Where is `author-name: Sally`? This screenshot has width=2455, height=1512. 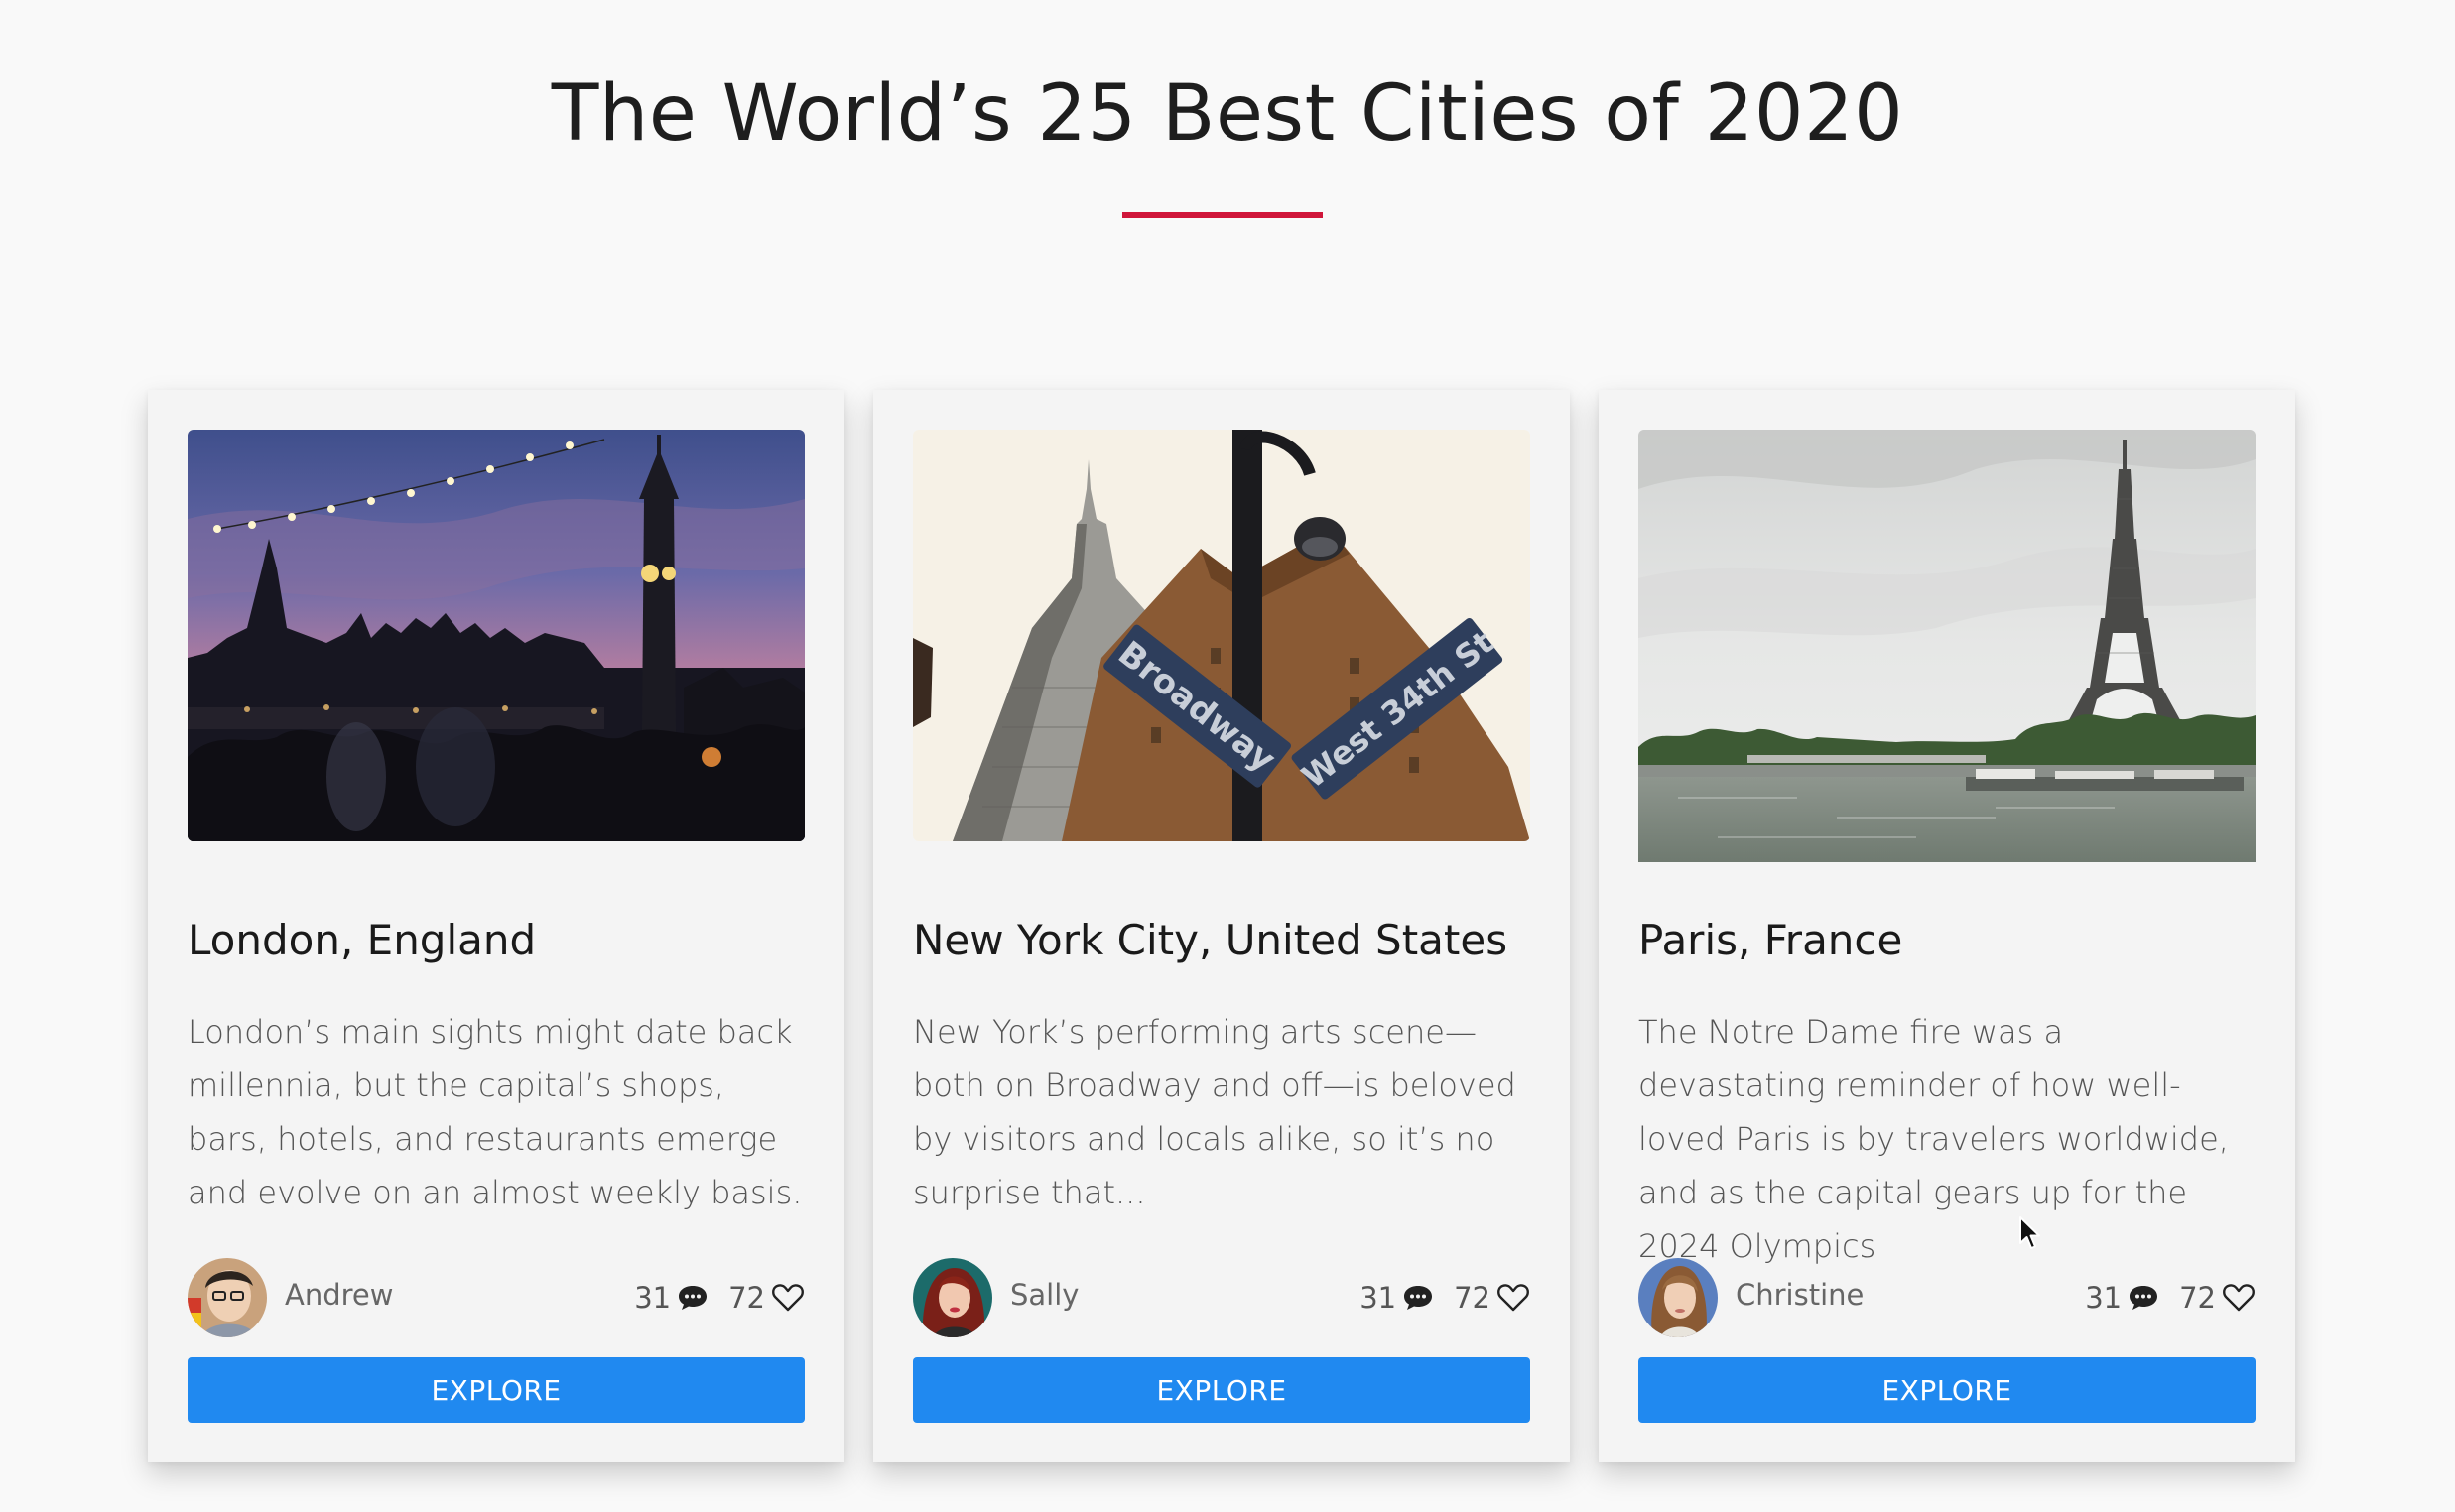
author-name: Sally is located at coordinates (1045, 1295).